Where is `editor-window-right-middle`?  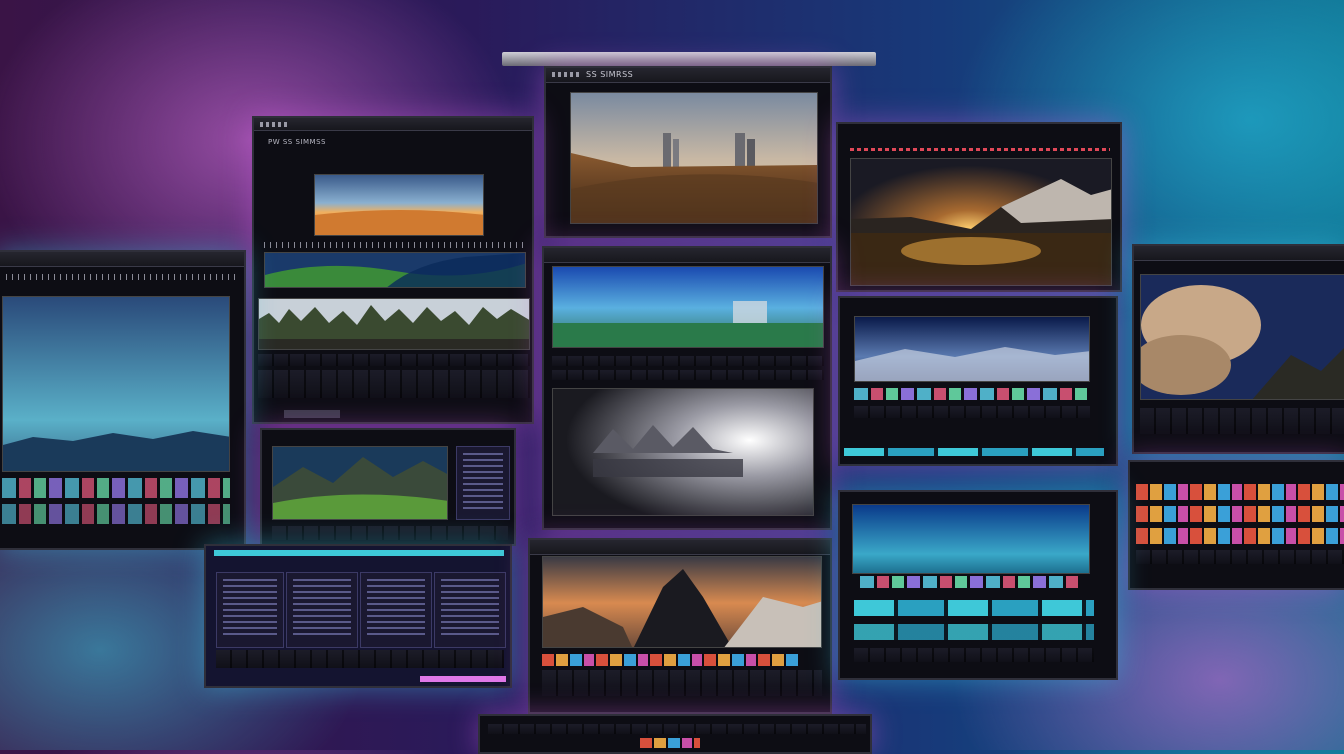 editor-window-right-middle is located at coordinates (978, 381).